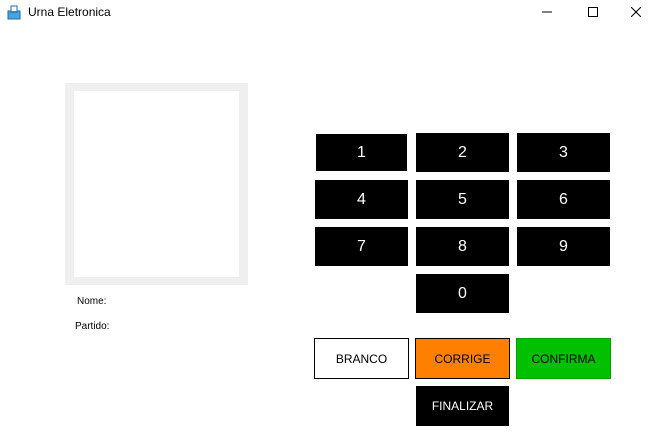 The height and width of the screenshot is (432, 656). What do you see at coordinates (462, 406) in the screenshot?
I see `finalizar-button: FINALIZAR` at bounding box center [462, 406].